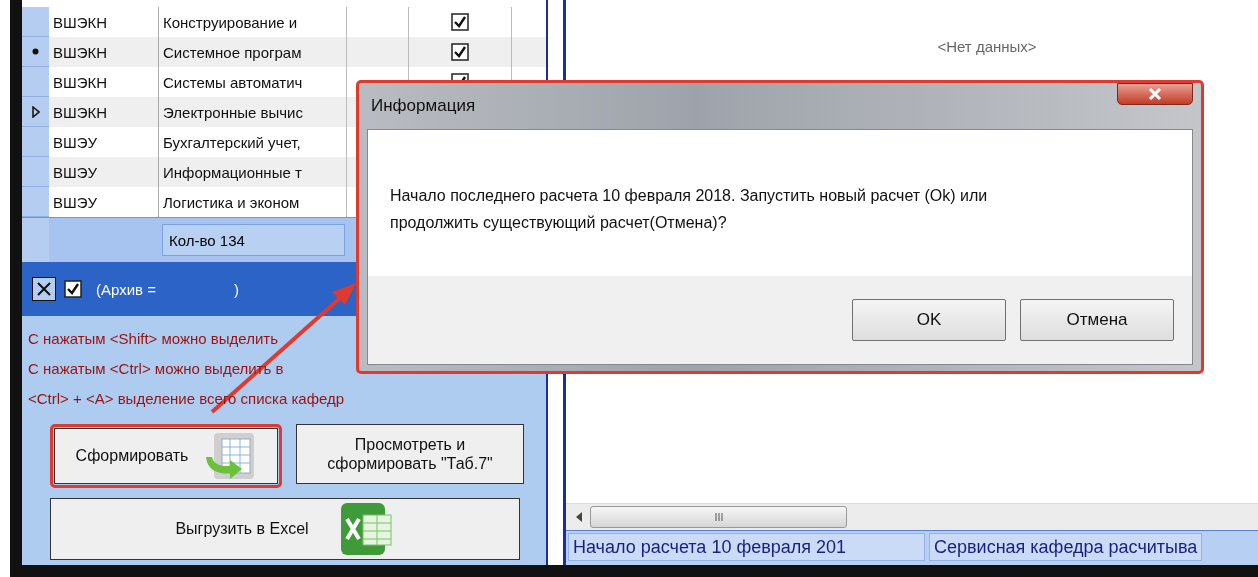 This screenshot has width=1258, height=577. I want to click on status-panel: Начало расчета 10 февраля 201, so click(746, 547).